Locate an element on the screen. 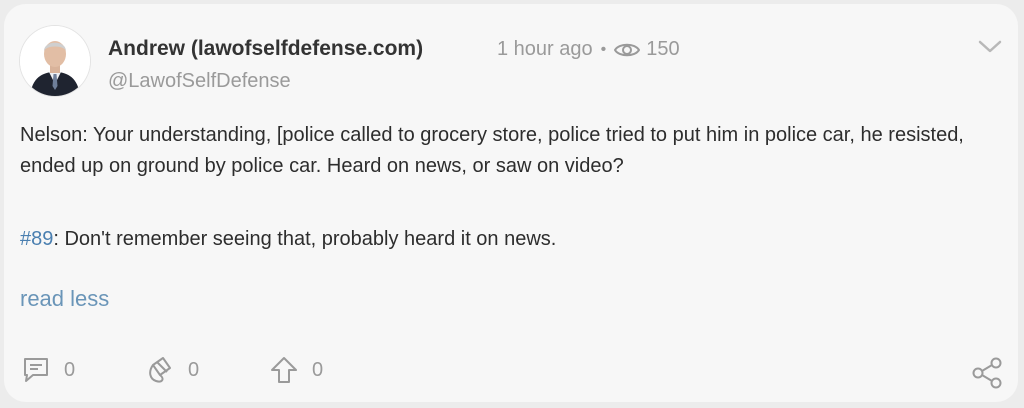 The image size is (1024, 408). eye-icon is located at coordinates (627, 49).